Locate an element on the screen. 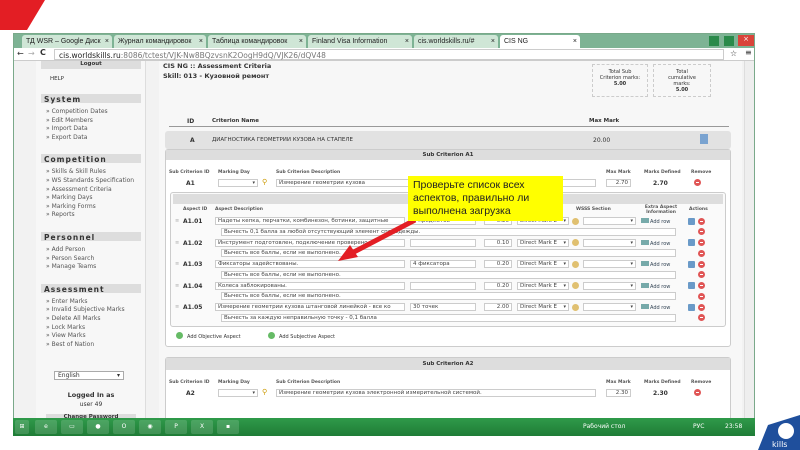 The image size is (800, 450). browser-tab: Таблица командировок × is located at coordinates (257, 41).